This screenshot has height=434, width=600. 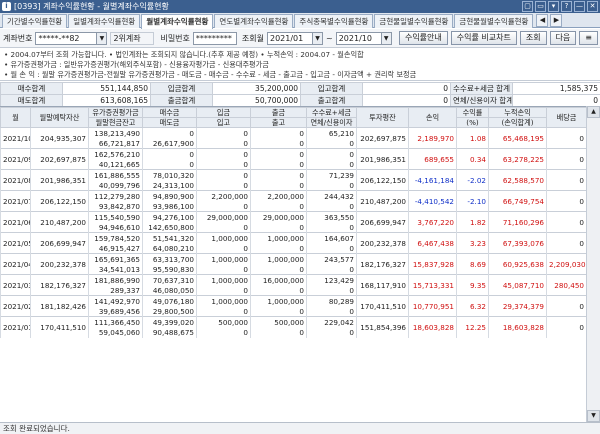 I want to click on cell-cash: 39,689,456, so click(x=115, y=311).